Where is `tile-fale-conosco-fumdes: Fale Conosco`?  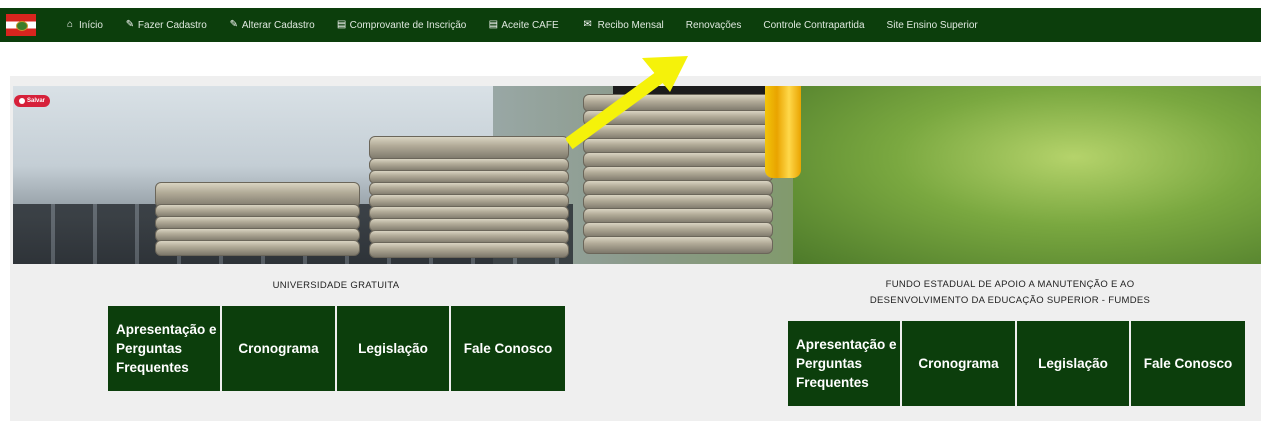
tile-fale-conosco-fumdes: Fale Conosco is located at coordinates (1188, 363).